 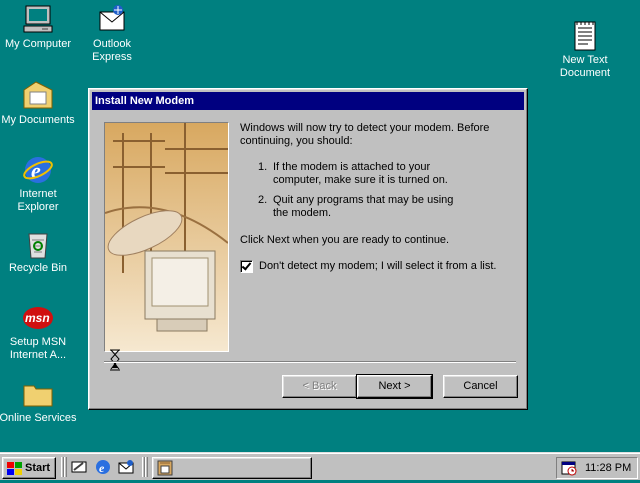 What do you see at coordinates (569, 468) in the screenshot?
I see `scheduler-icon` at bounding box center [569, 468].